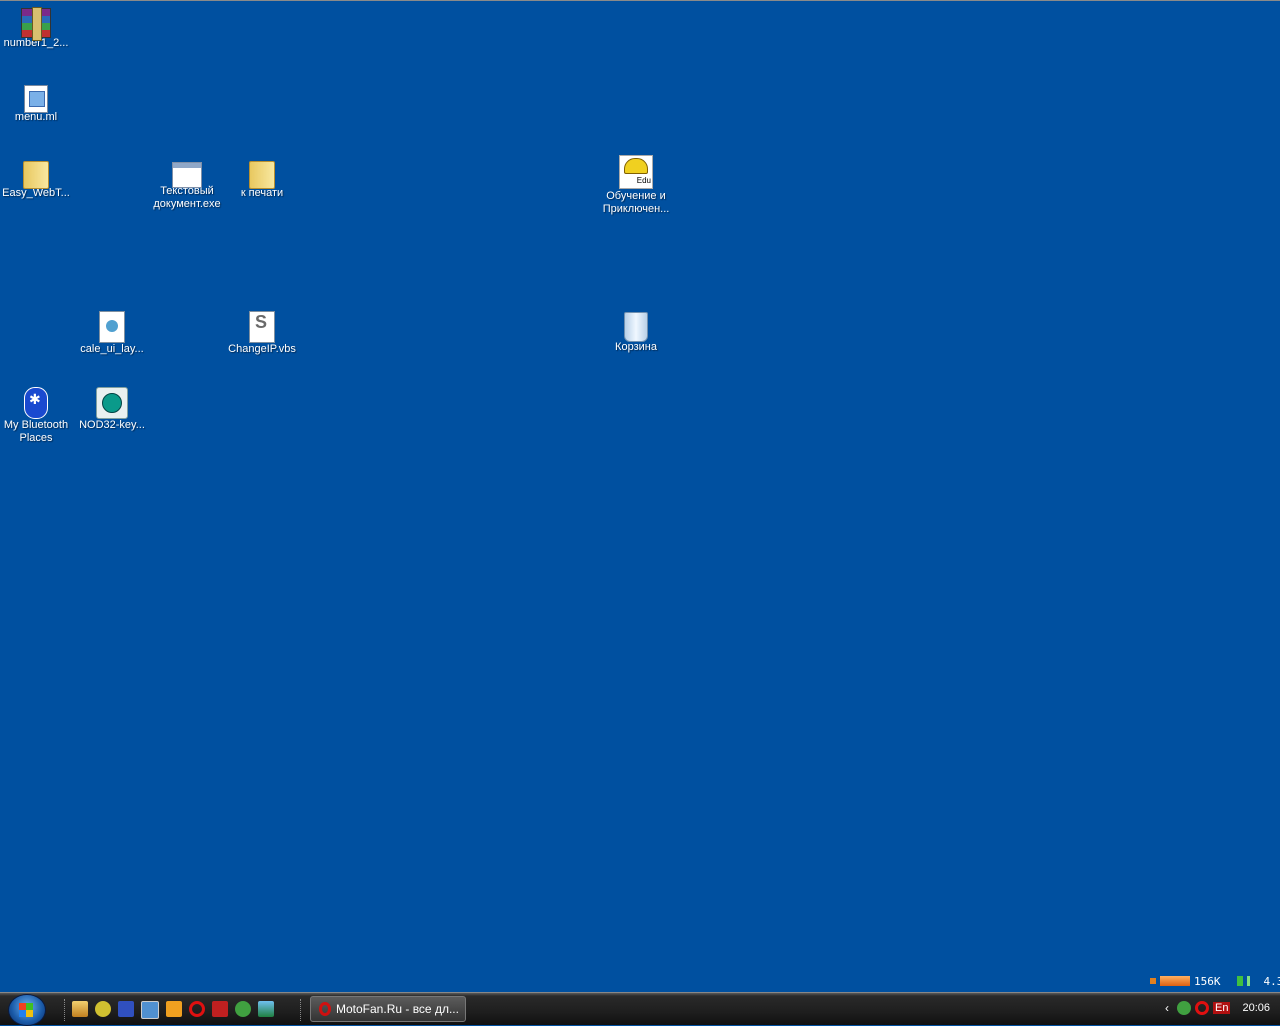 This screenshot has width=1280, height=1026. I want to click on upload-indicator-icon, so click(1240, 981).